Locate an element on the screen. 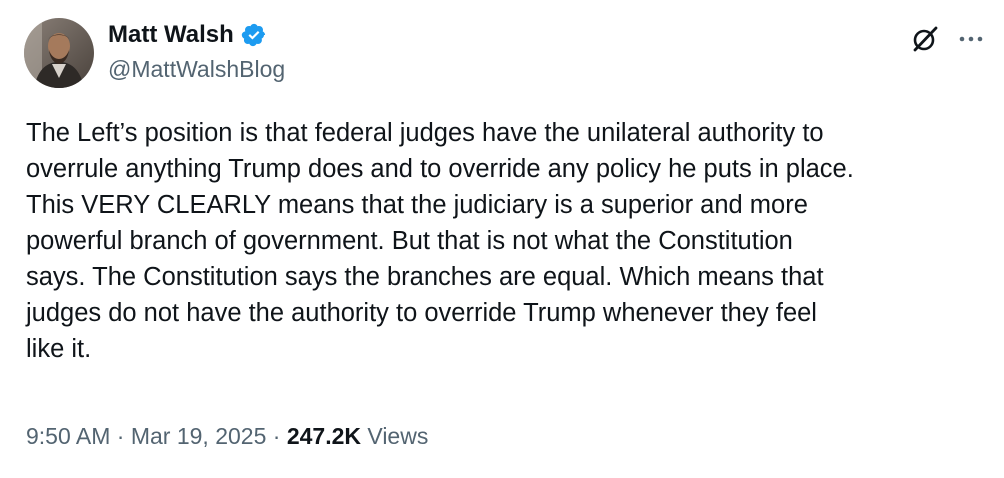 This screenshot has height=478, width=1004. grok-icon is located at coordinates (925, 39).